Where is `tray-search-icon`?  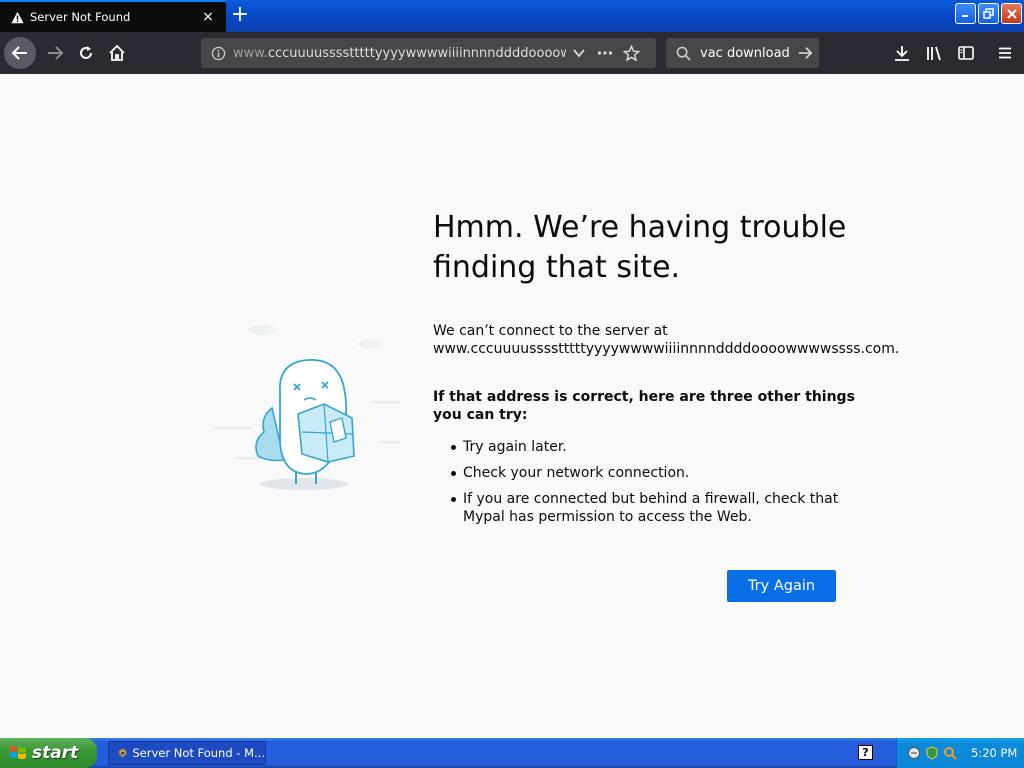 tray-search-icon is located at coordinates (950, 753).